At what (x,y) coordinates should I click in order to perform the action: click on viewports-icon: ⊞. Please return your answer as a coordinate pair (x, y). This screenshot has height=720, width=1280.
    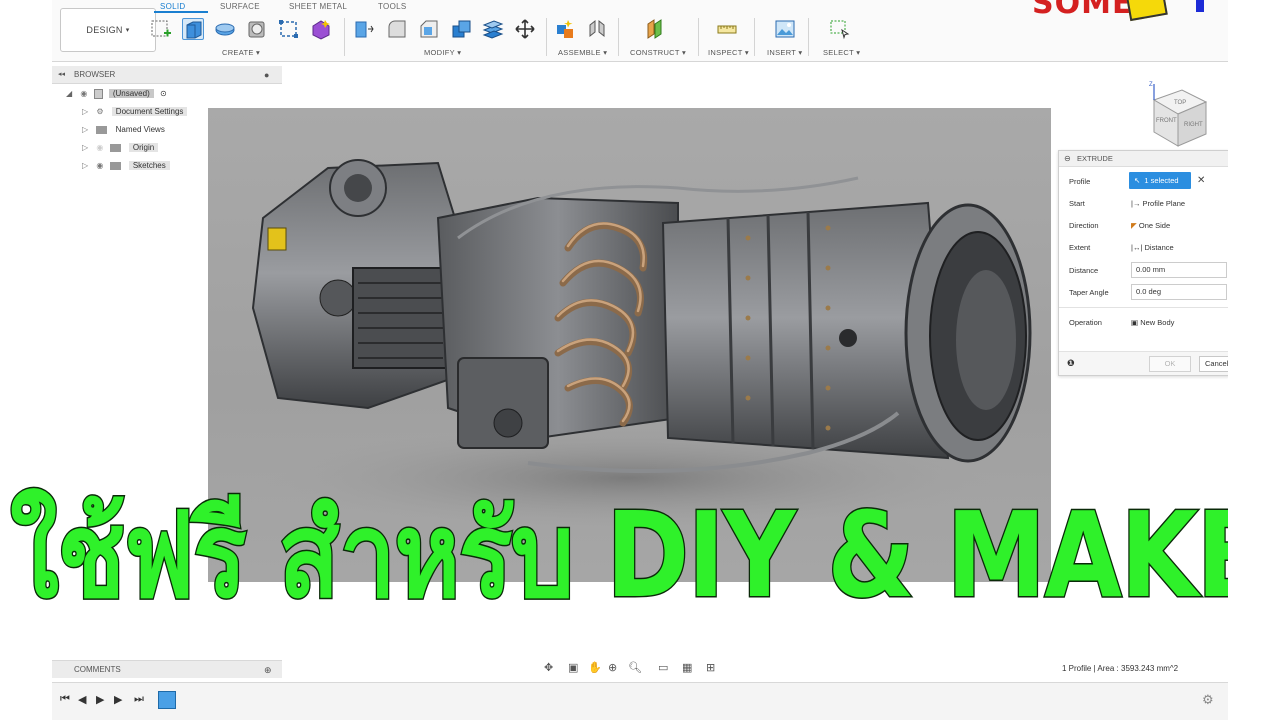
    Looking at the image, I should click on (710, 667).